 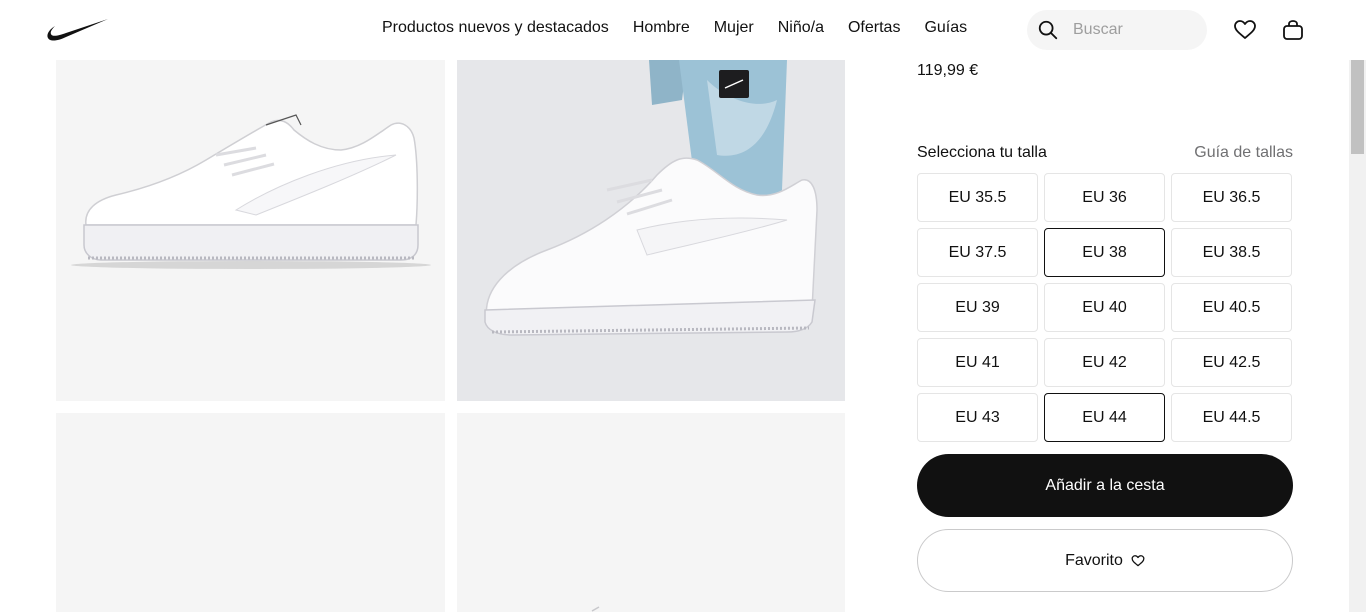 I want to click on size-option: EU 40.5, so click(x=1231, y=307).